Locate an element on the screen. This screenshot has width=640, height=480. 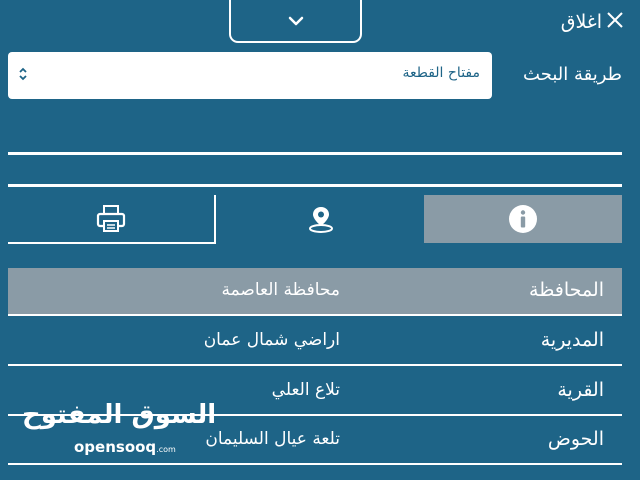
watermark-logo-arabic: السوق المفتوح is located at coordinates (119, 415).